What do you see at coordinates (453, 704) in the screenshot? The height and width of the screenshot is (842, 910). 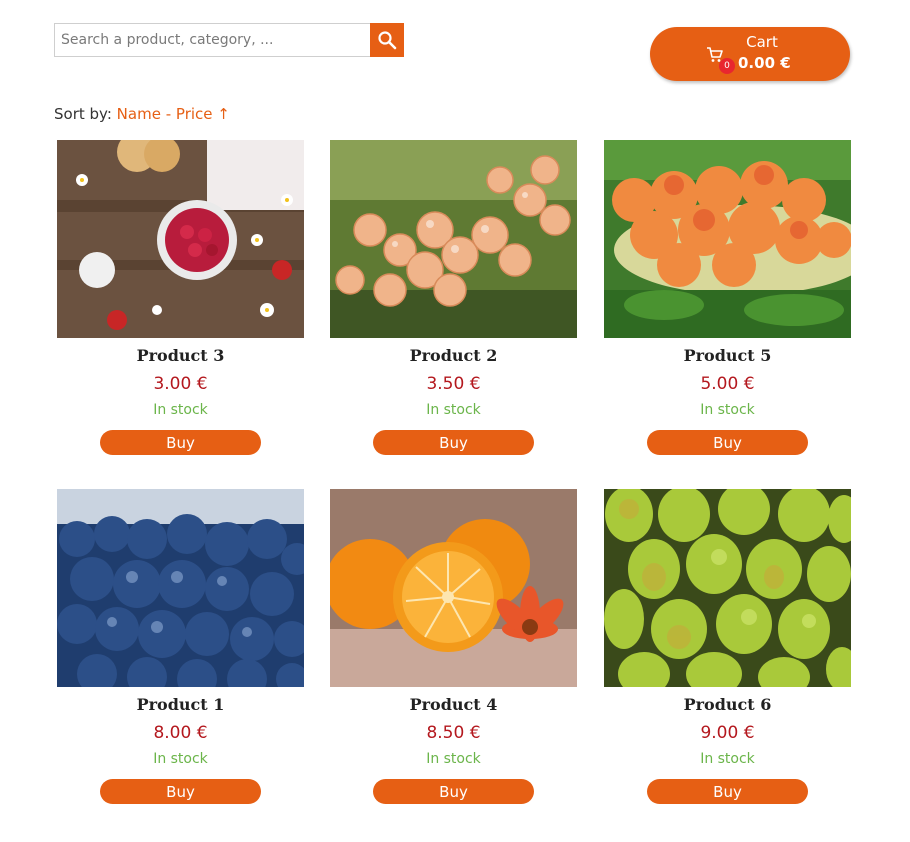 I see `product-name: Product 4` at bounding box center [453, 704].